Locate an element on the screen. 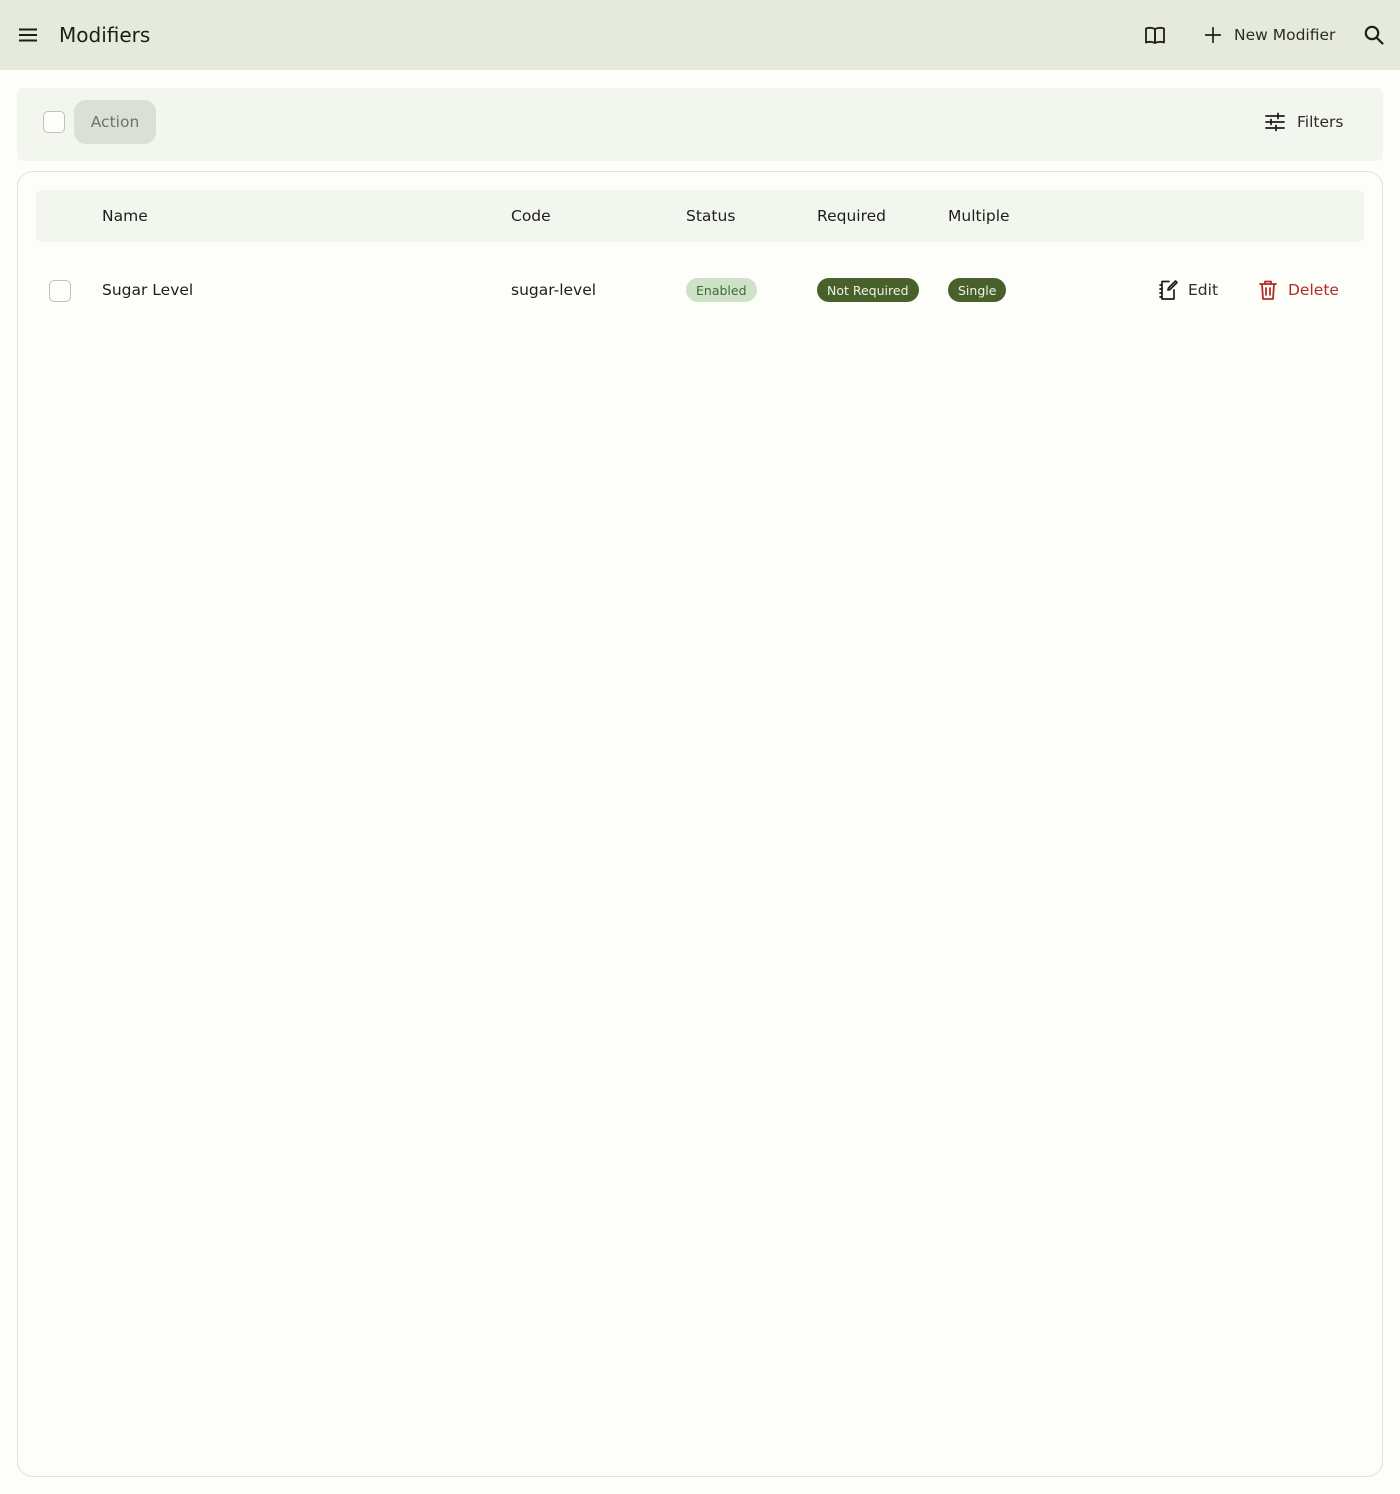 The width and height of the screenshot is (1400, 1494). trash-icon is located at coordinates (1268, 290).